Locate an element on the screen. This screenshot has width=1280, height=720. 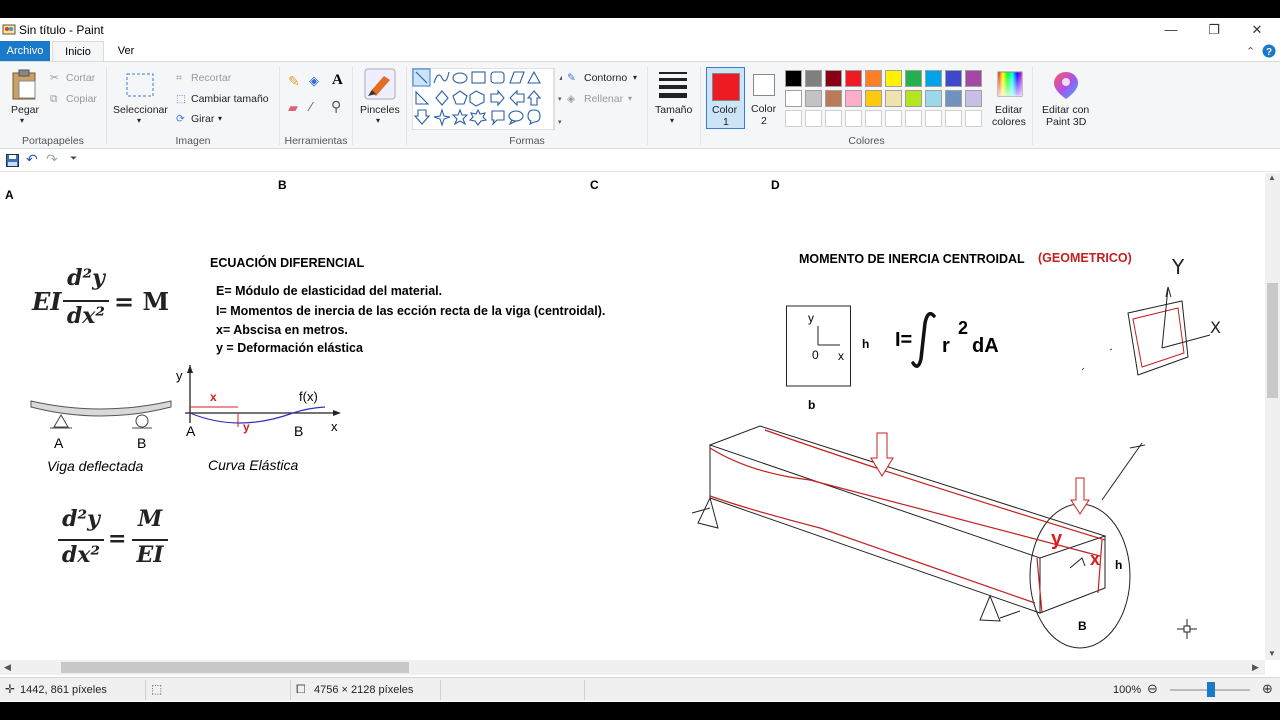
eraser-icon: ▰ is located at coordinates (293, 108).